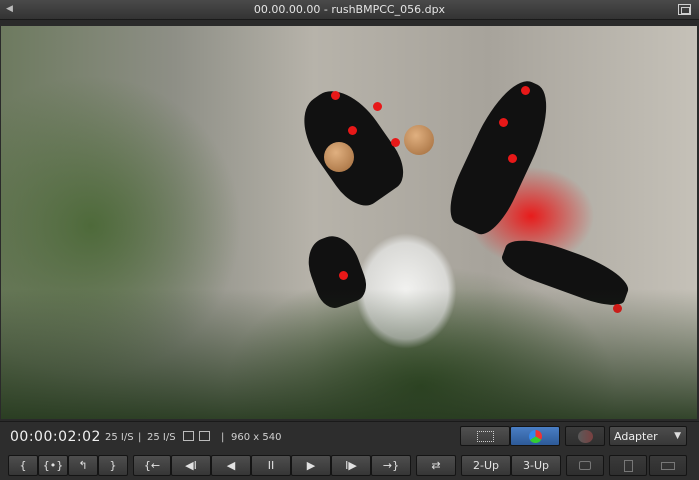 This screenshot has width=699, height=480. Describe the element at coordinates (501, 156) in the screenshot. I see `ladybug-wing-right` at that location.